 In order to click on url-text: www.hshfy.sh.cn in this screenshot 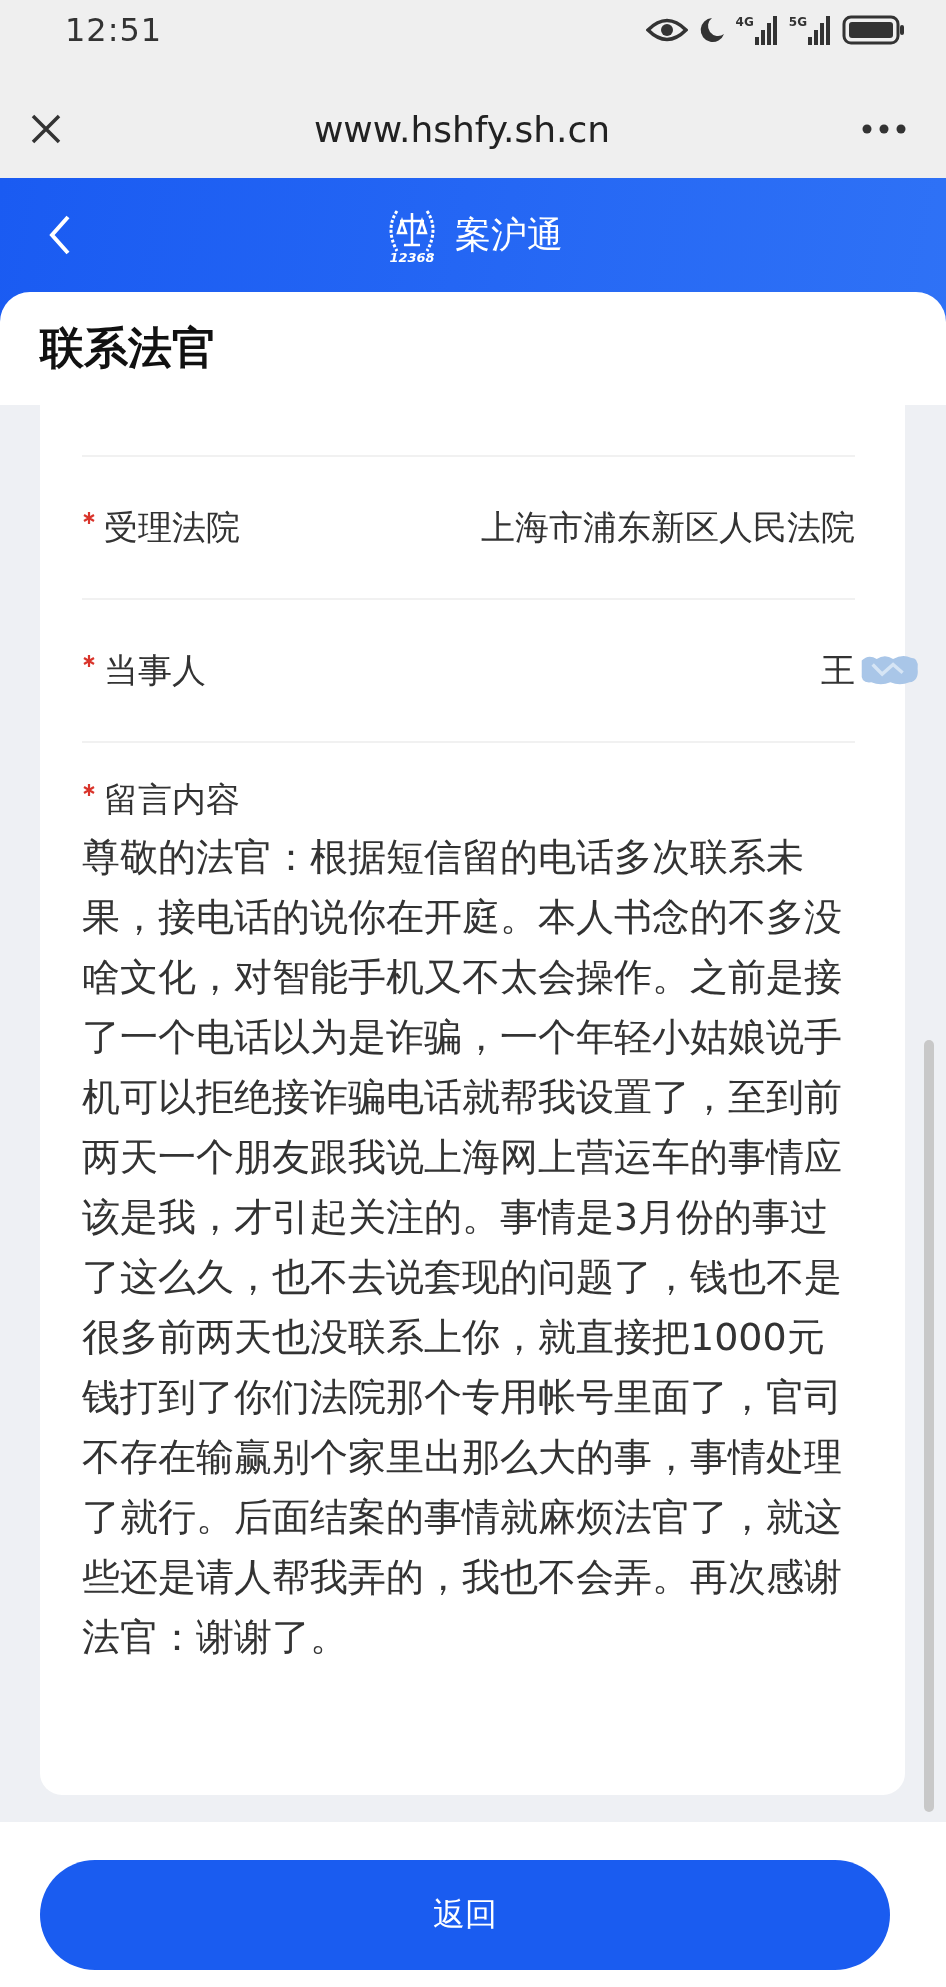, I will do `click(462, 129)`.